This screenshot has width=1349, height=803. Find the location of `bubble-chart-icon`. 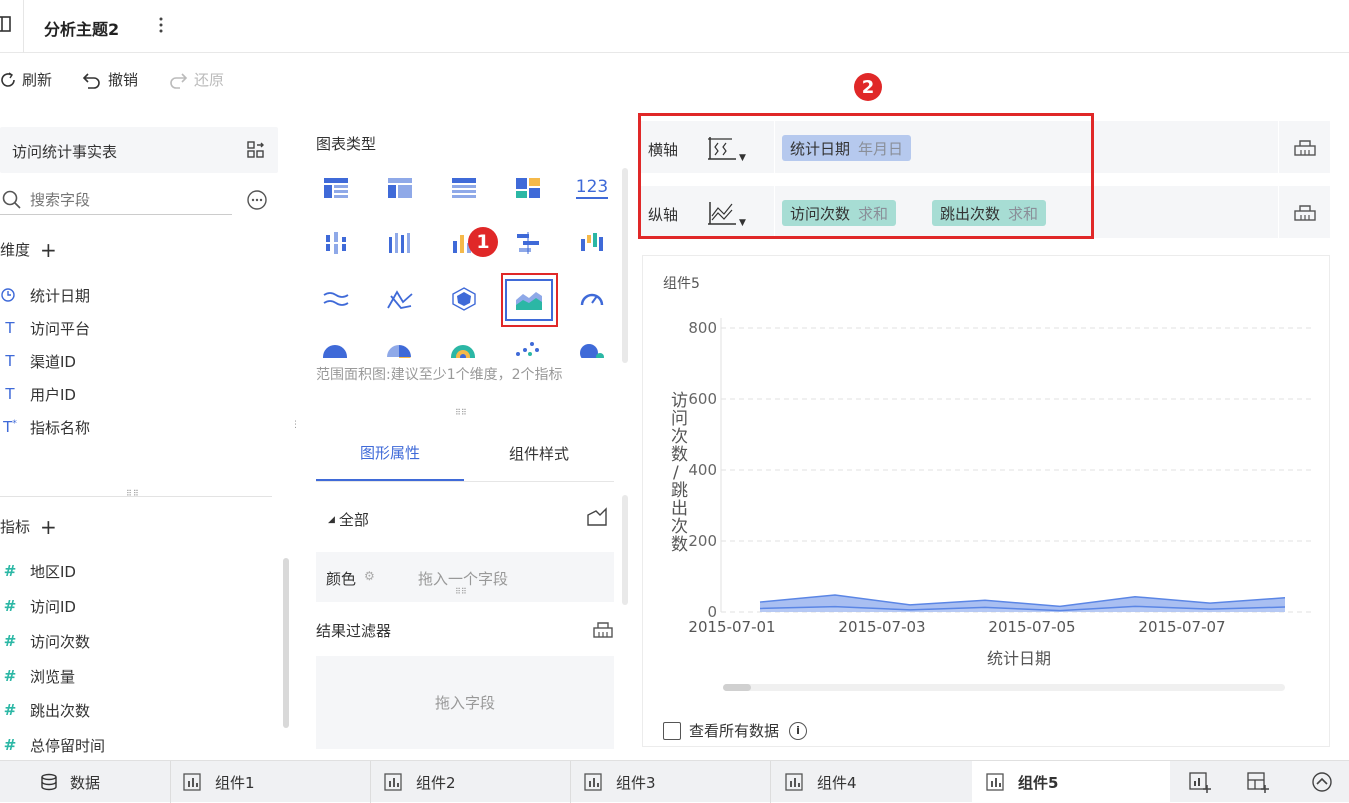

bubble-chart-icon is located at coordinates (591, 349).